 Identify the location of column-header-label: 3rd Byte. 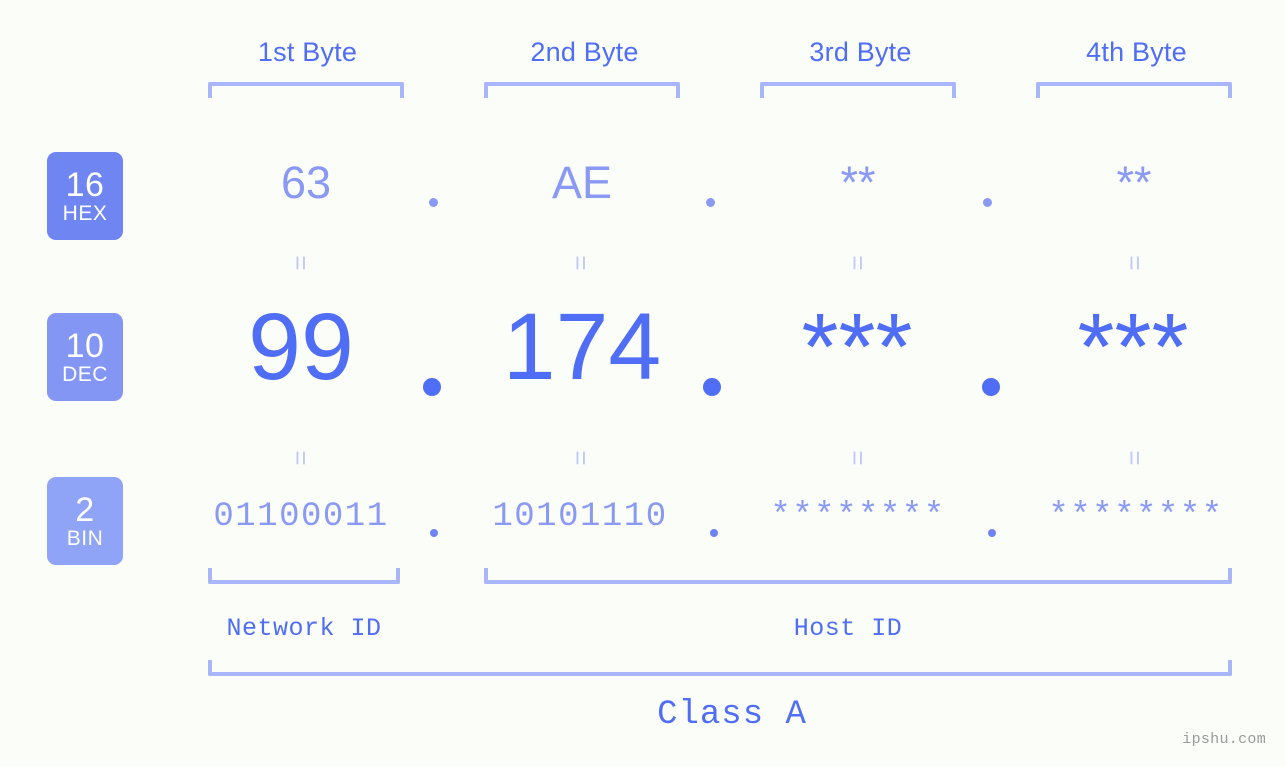
(860, 52).